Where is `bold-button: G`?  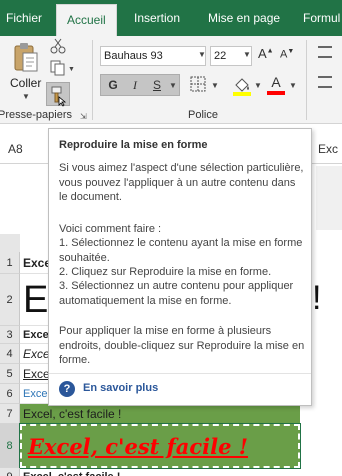
bold-button: G is located at coordinates (113, 85).